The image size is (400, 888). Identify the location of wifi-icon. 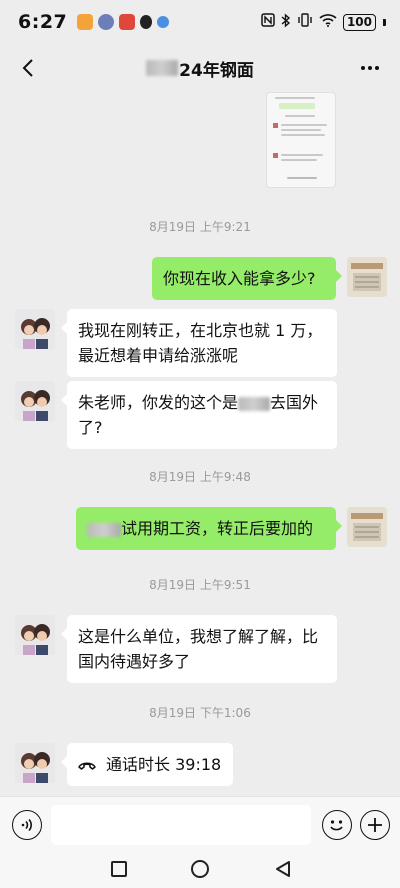
(328, 22).